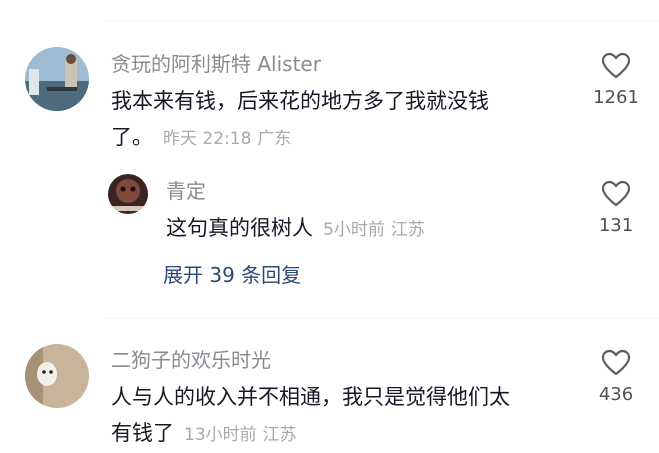 Image resolution: width=659 pixels, height=453 pixels. Describe the element at coordinates (616, 97) in the screenshot. I see `like-count: 1261` at that location.